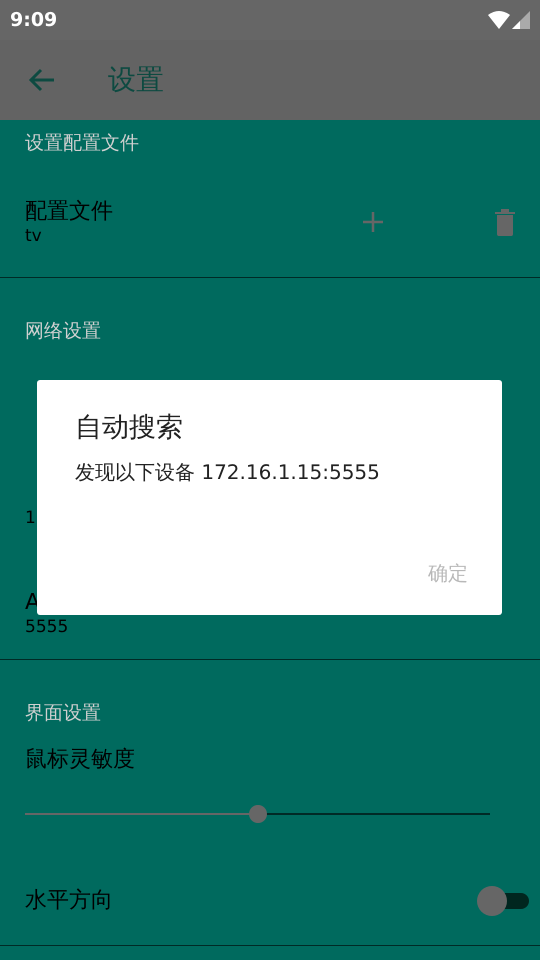 The image size is (540, 960). Describe the element at coordinates (34, 20) in the screenshot. I see `status-time: 9:09` at that location.